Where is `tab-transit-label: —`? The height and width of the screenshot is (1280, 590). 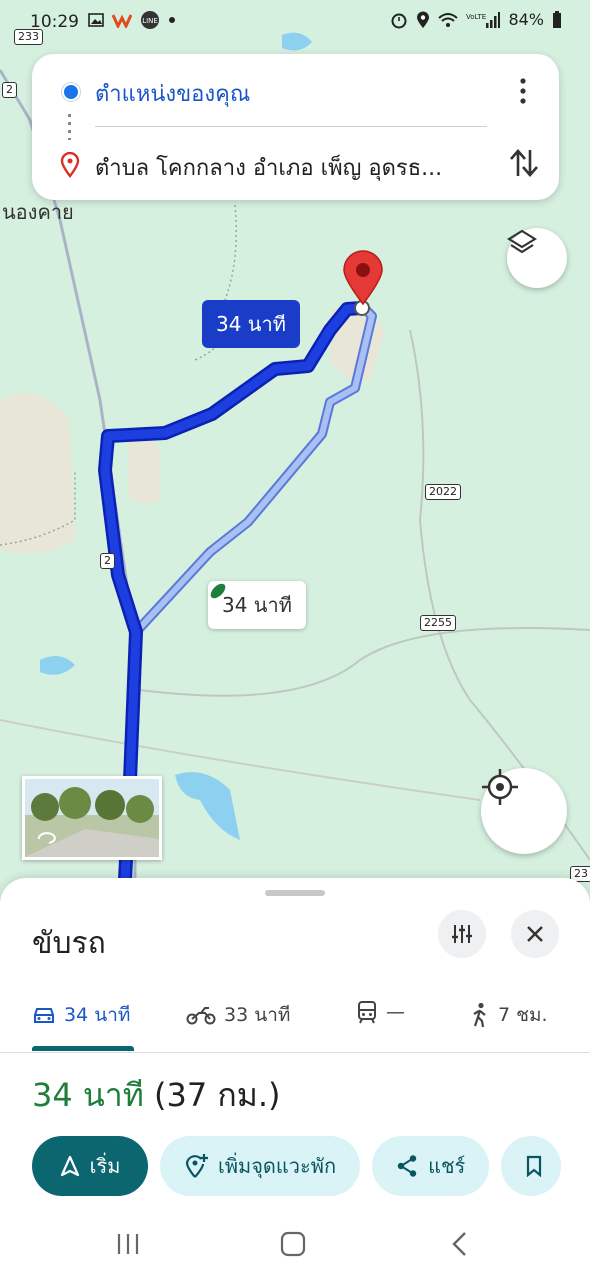 tab-transit-label: — is located at coordinates (395, 1012).